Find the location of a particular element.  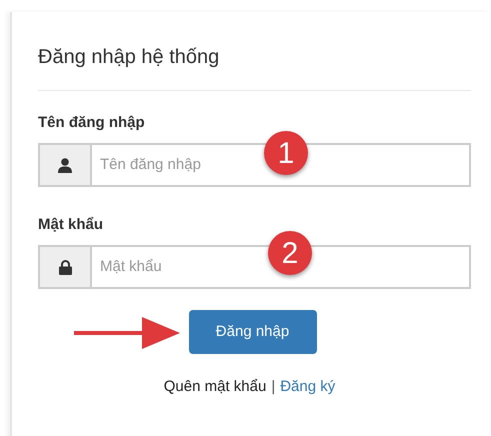

login-button: Đăng nhập is located at coordinates (252, 332).